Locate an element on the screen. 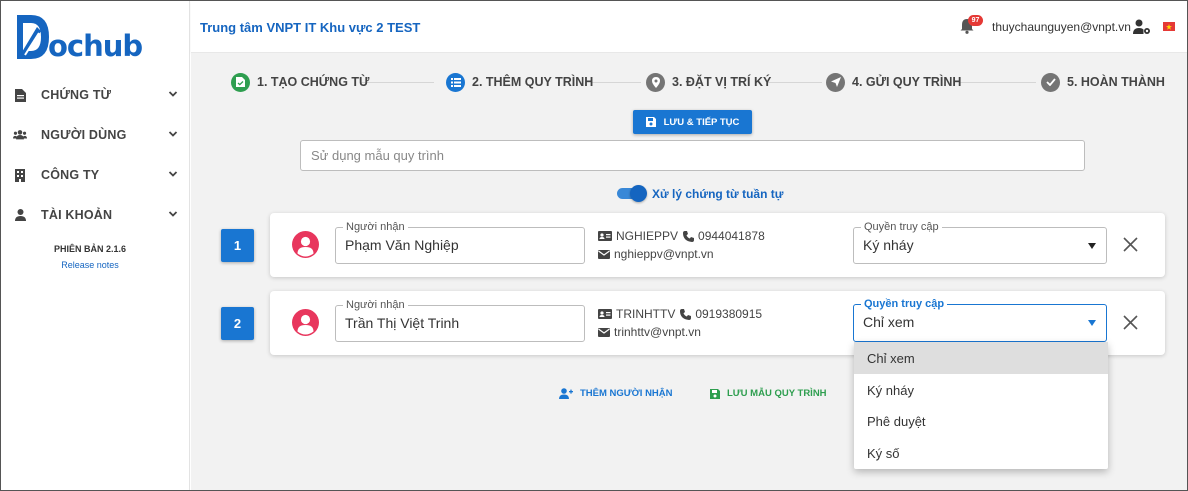 This screenshot has height=491, width=1188. step-1: 1. TẠO CHỨNG TỪ is located at coordinates (300, 82).